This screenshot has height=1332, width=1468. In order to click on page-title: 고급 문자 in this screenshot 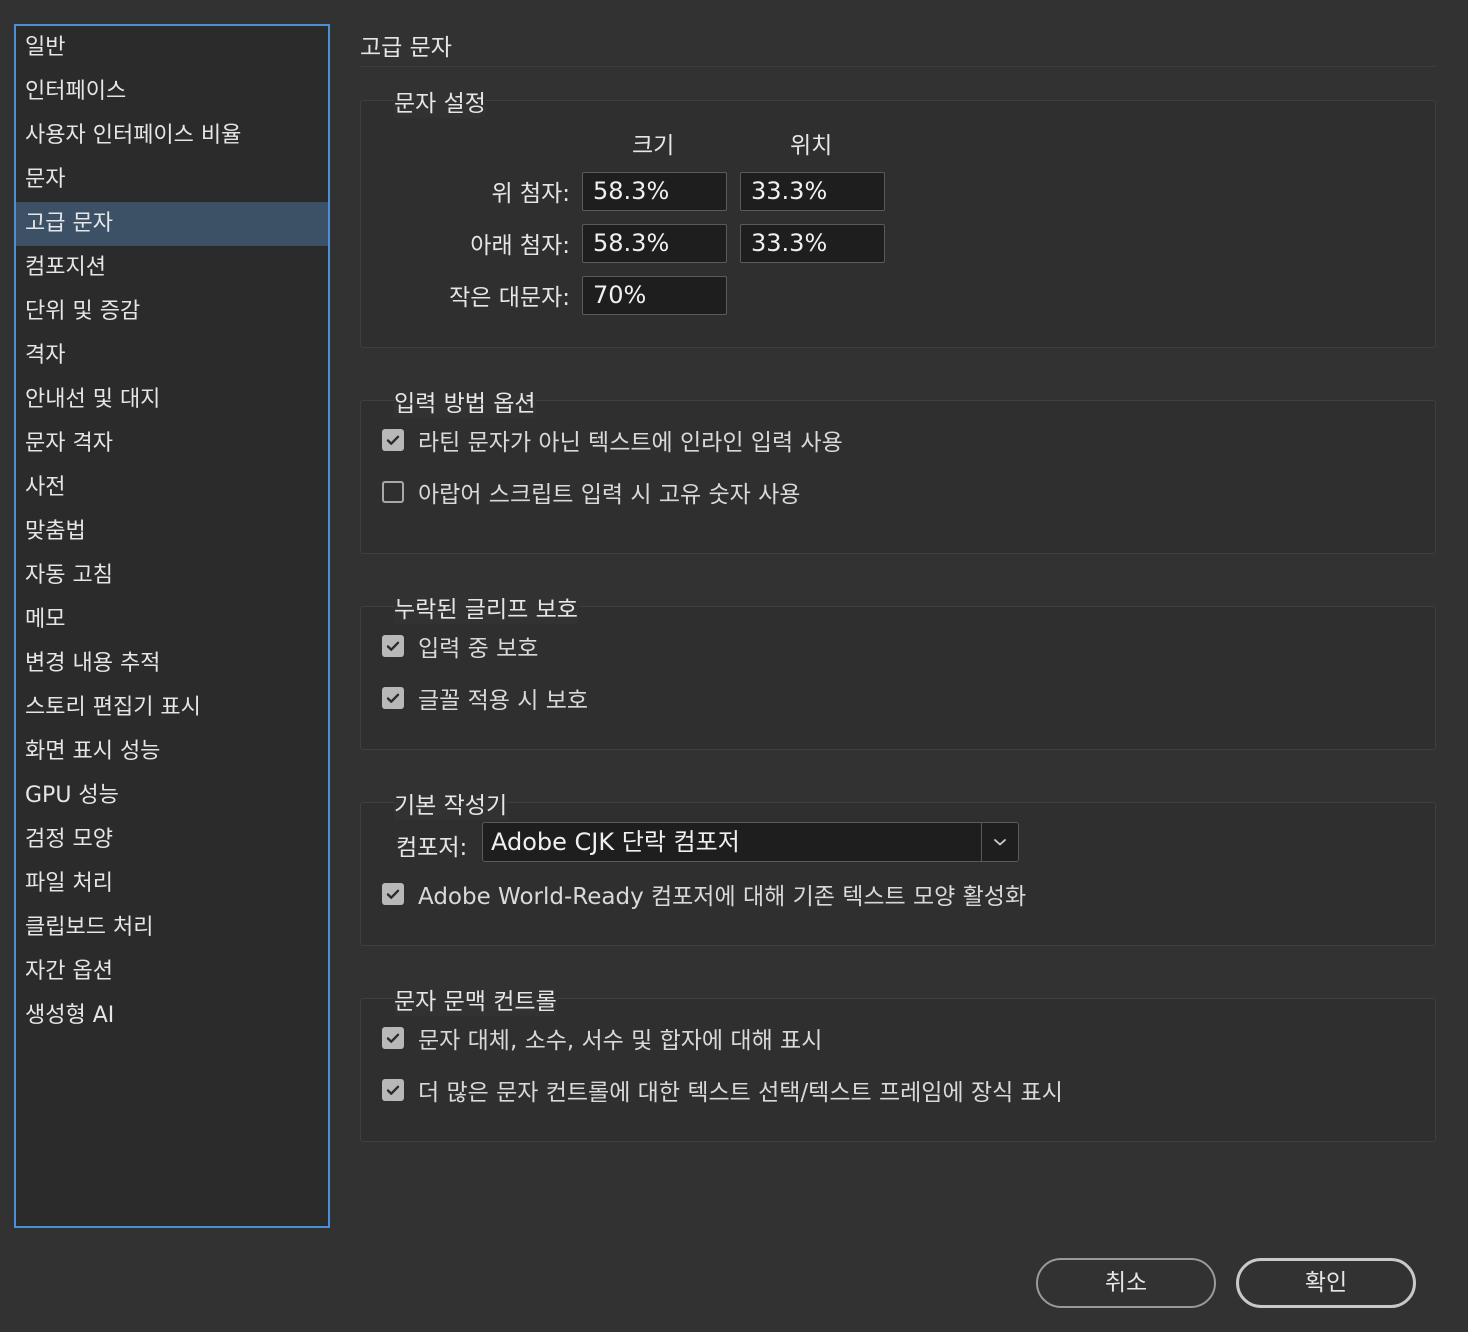, I will do `click(406, 48)`.